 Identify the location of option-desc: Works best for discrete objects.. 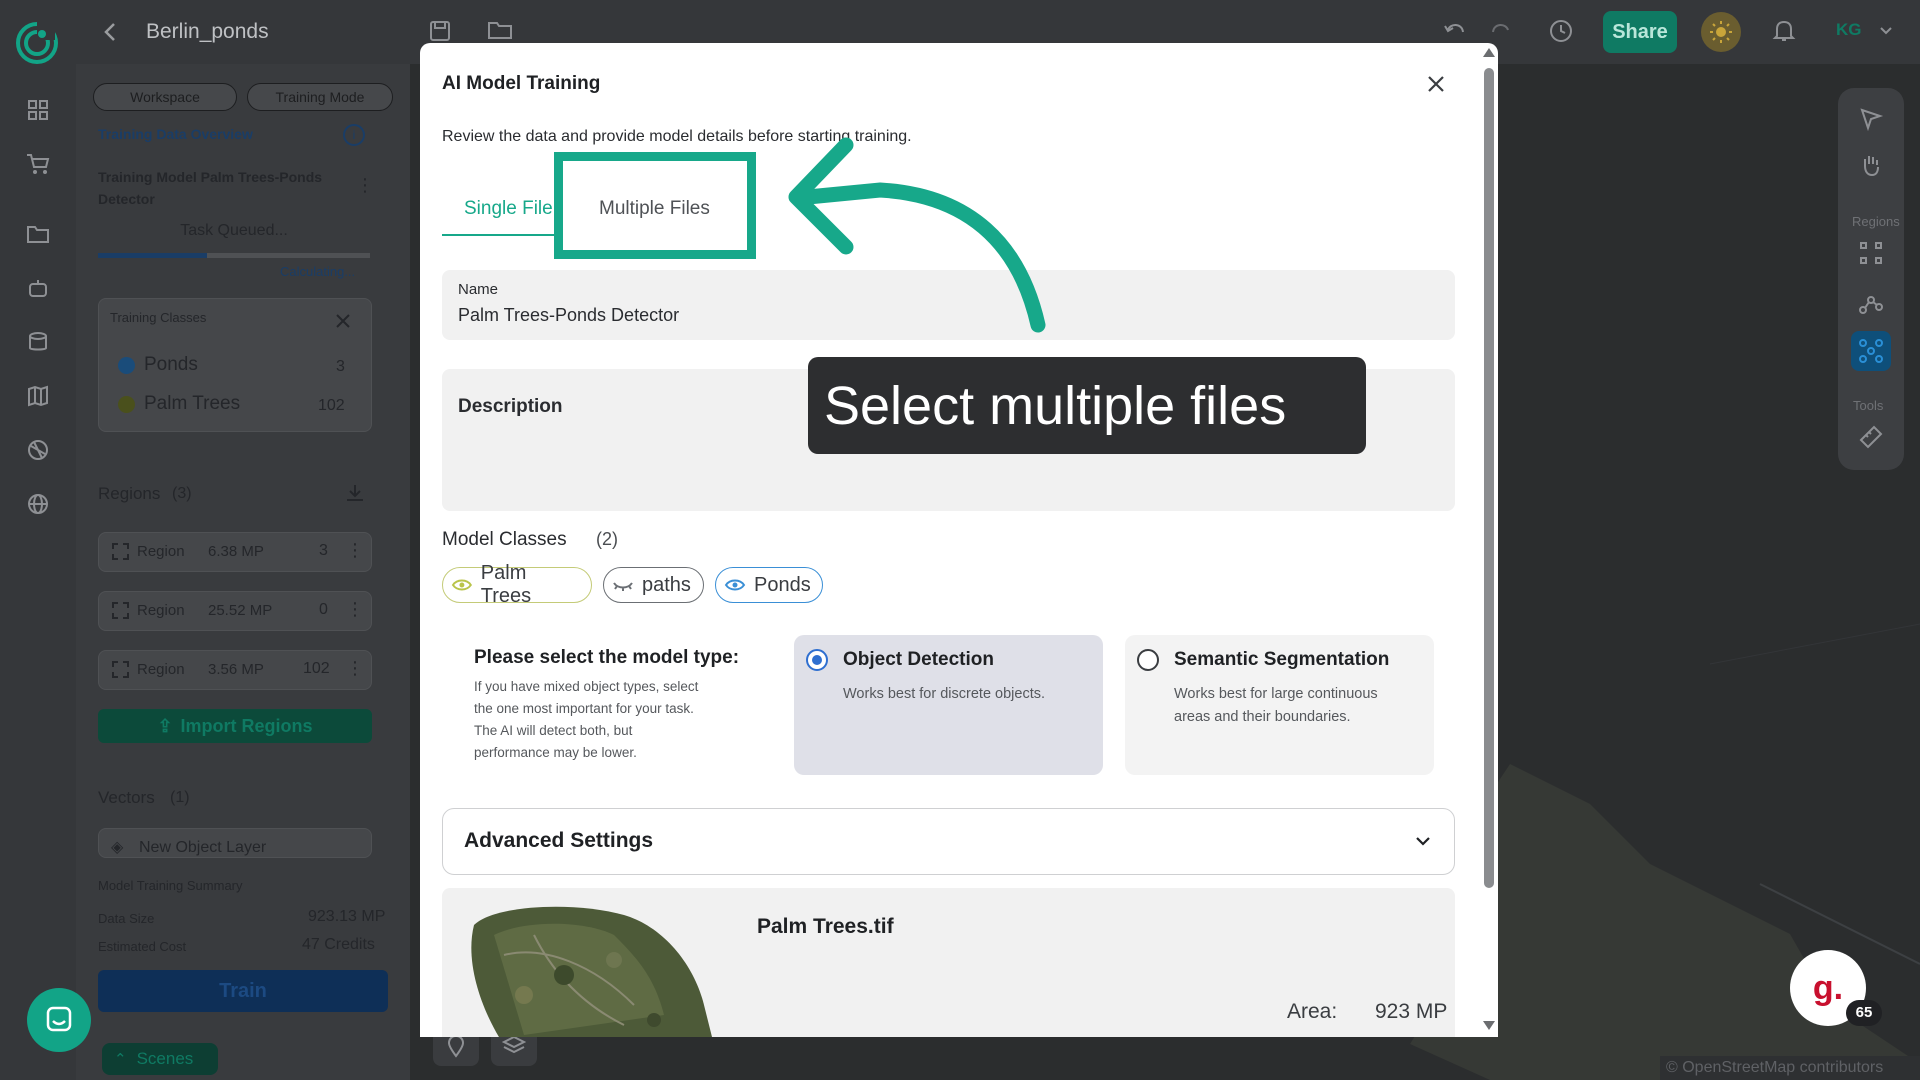
(944, 694).